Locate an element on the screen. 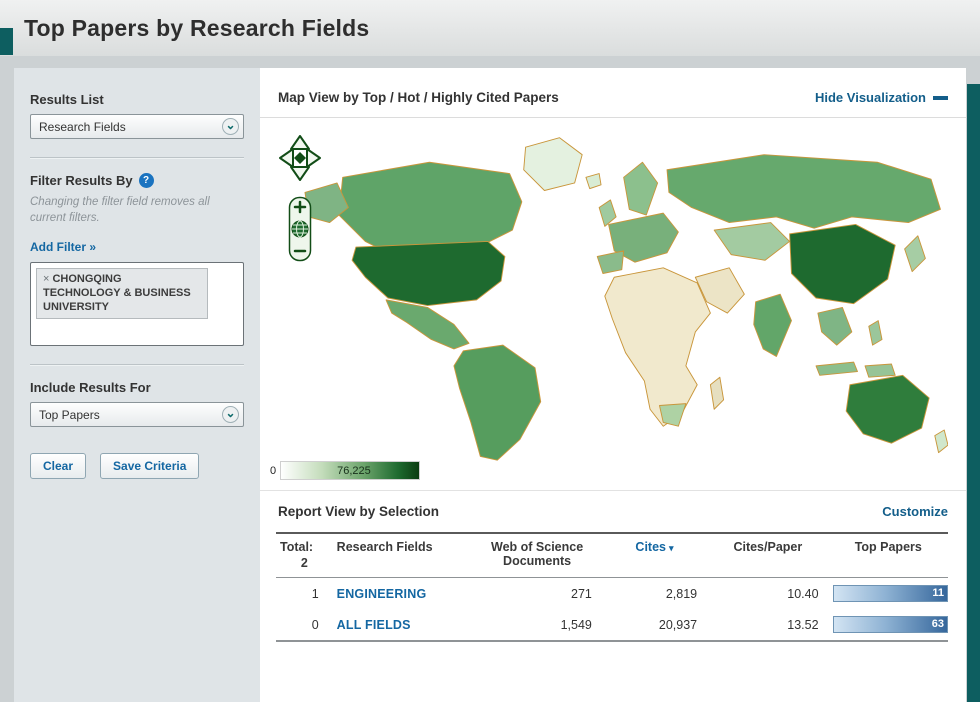 The height and width of the screenshot is (702, 980). report-header: Report View by Selection Customize is located at coordinates (613, 511).